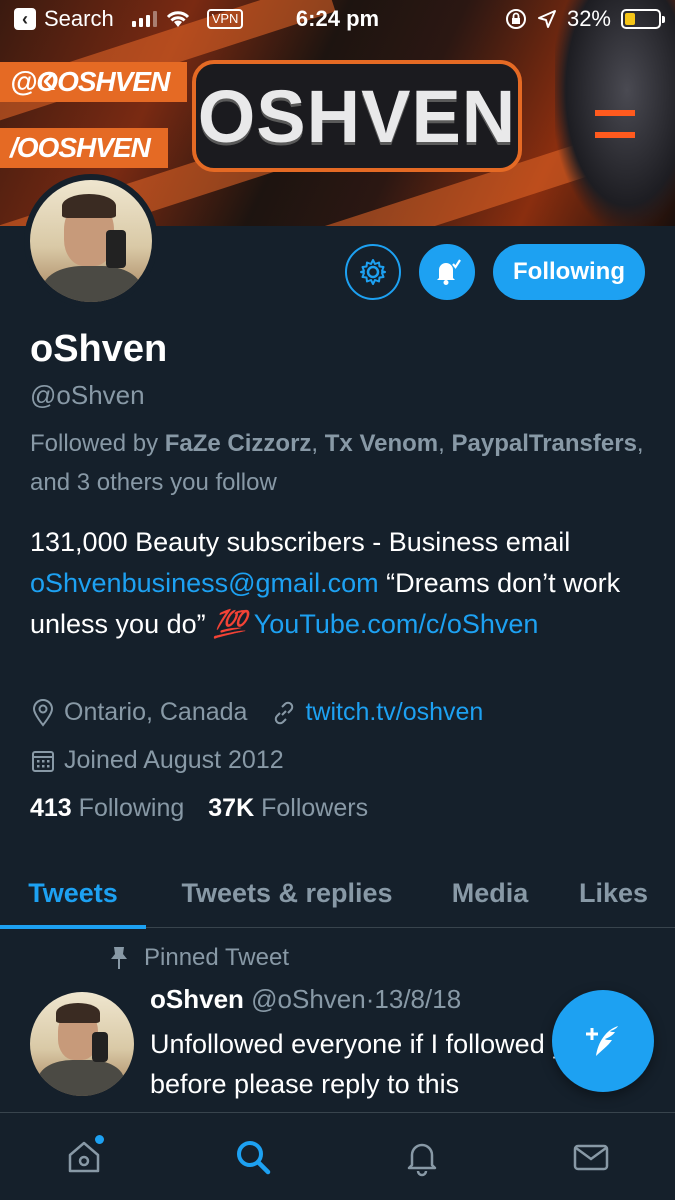 The image size is (675, 1200). What do you see at coordinates (418, 999) in the screenshot?
I see `tweet-date: 13/8/18` at bounding box center [418, 999].